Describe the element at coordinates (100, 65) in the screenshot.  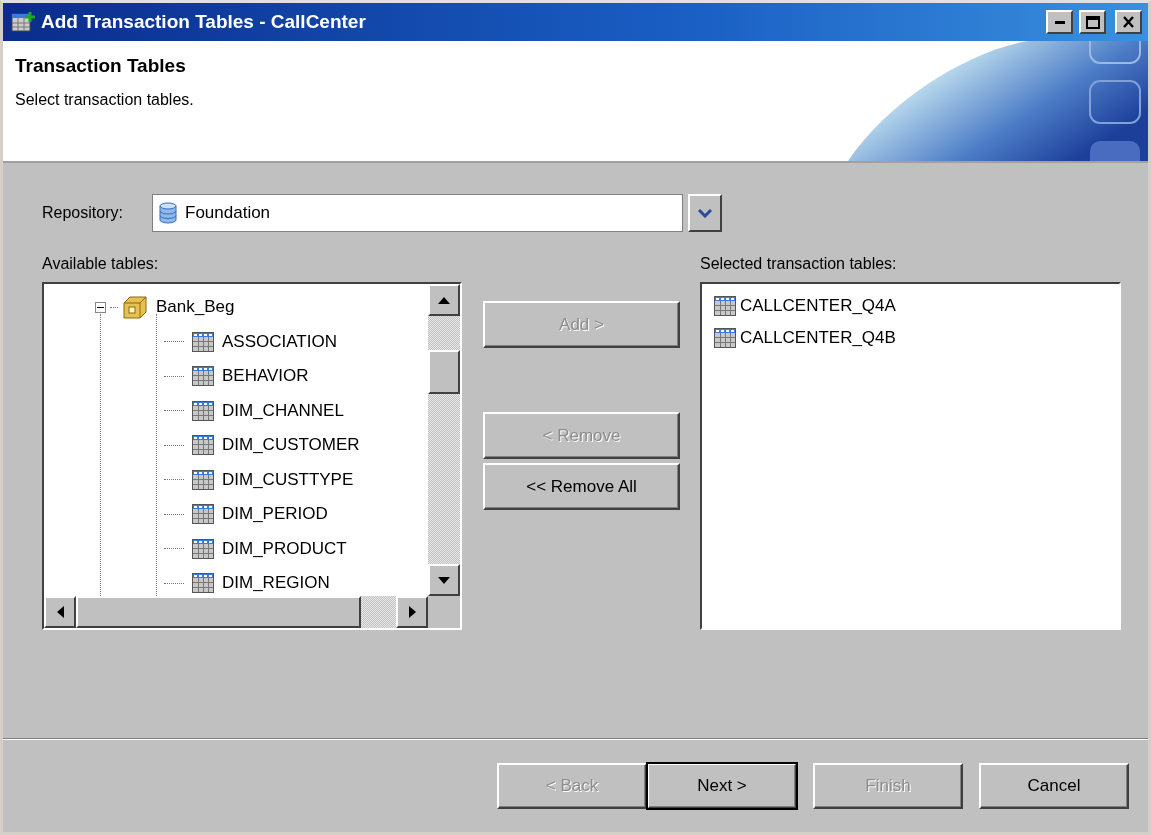
I see `page-heading: Transaction Tables` at that location.